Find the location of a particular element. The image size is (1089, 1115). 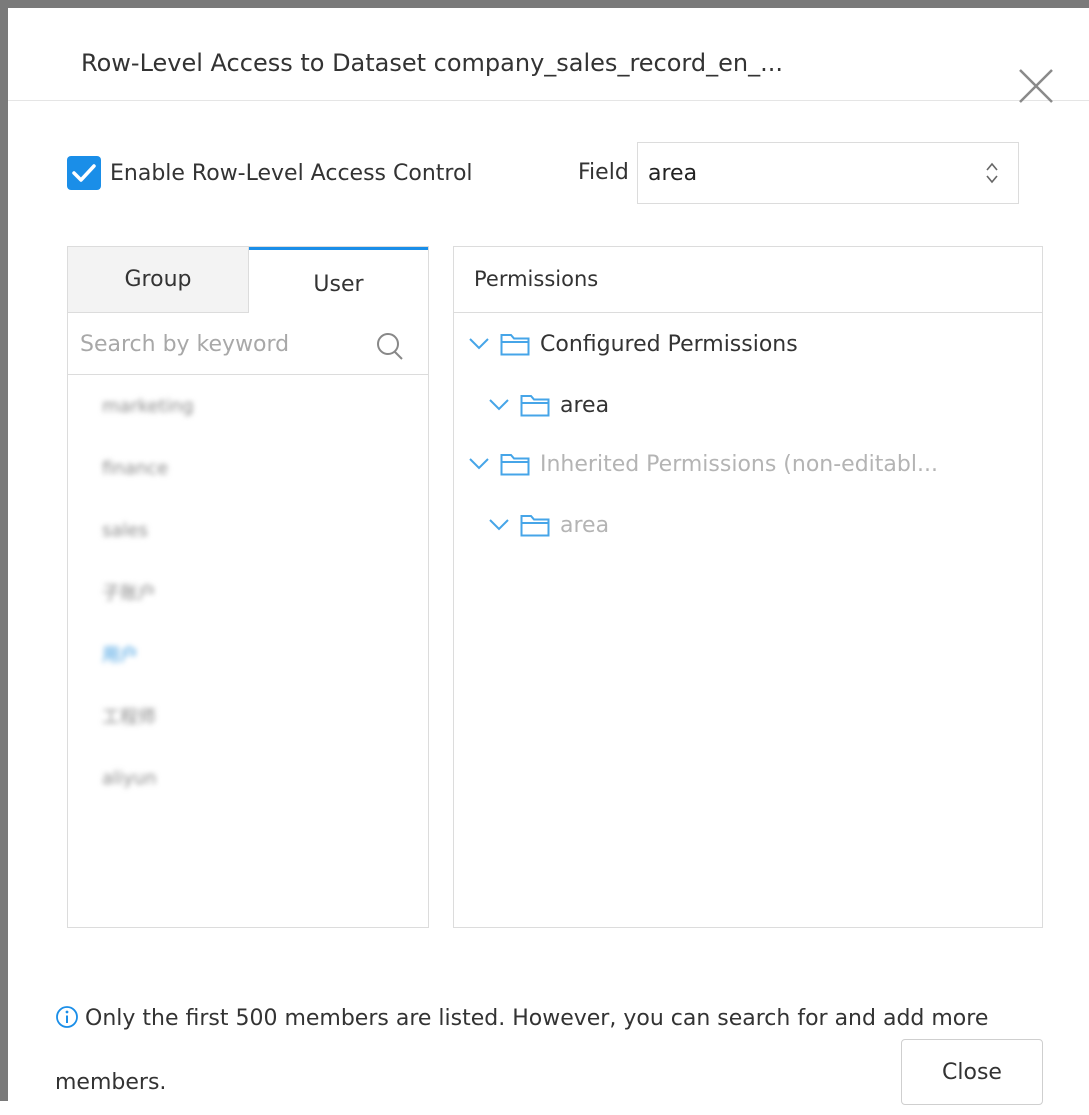

tree-node-configured-area: area is located at coordinates (548, 405).